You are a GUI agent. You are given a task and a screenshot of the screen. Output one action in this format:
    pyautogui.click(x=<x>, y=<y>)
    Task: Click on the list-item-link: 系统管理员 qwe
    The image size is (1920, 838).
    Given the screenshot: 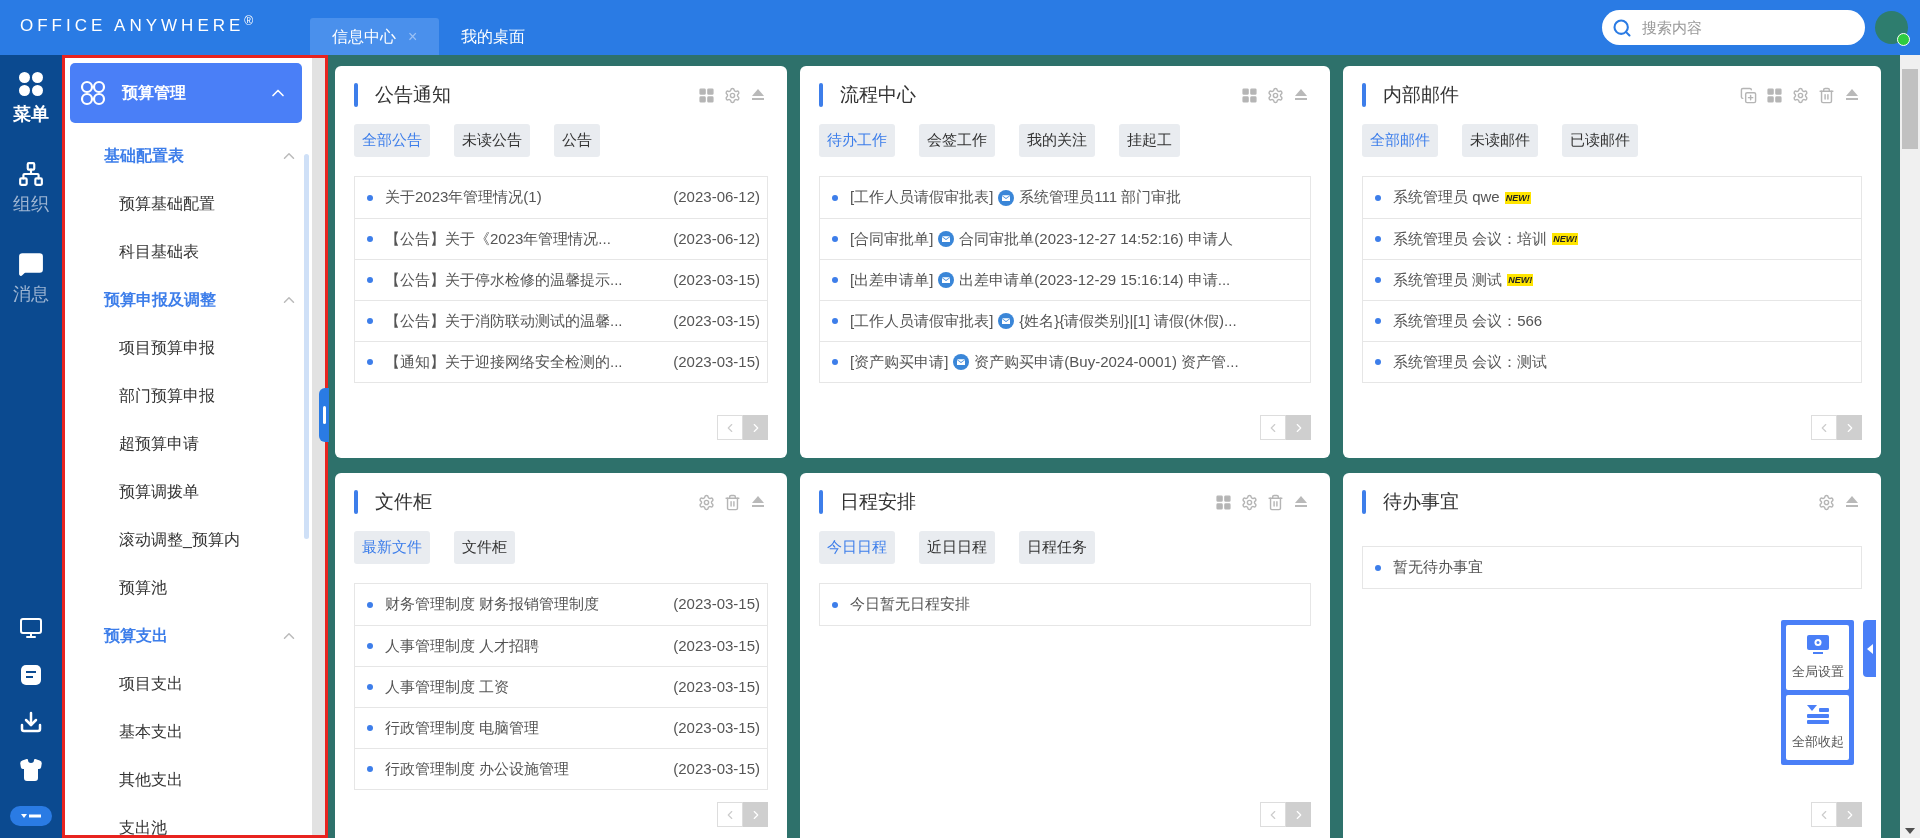 What is the action you would take?
    pyautogui.click(x=1446, y=197)
    